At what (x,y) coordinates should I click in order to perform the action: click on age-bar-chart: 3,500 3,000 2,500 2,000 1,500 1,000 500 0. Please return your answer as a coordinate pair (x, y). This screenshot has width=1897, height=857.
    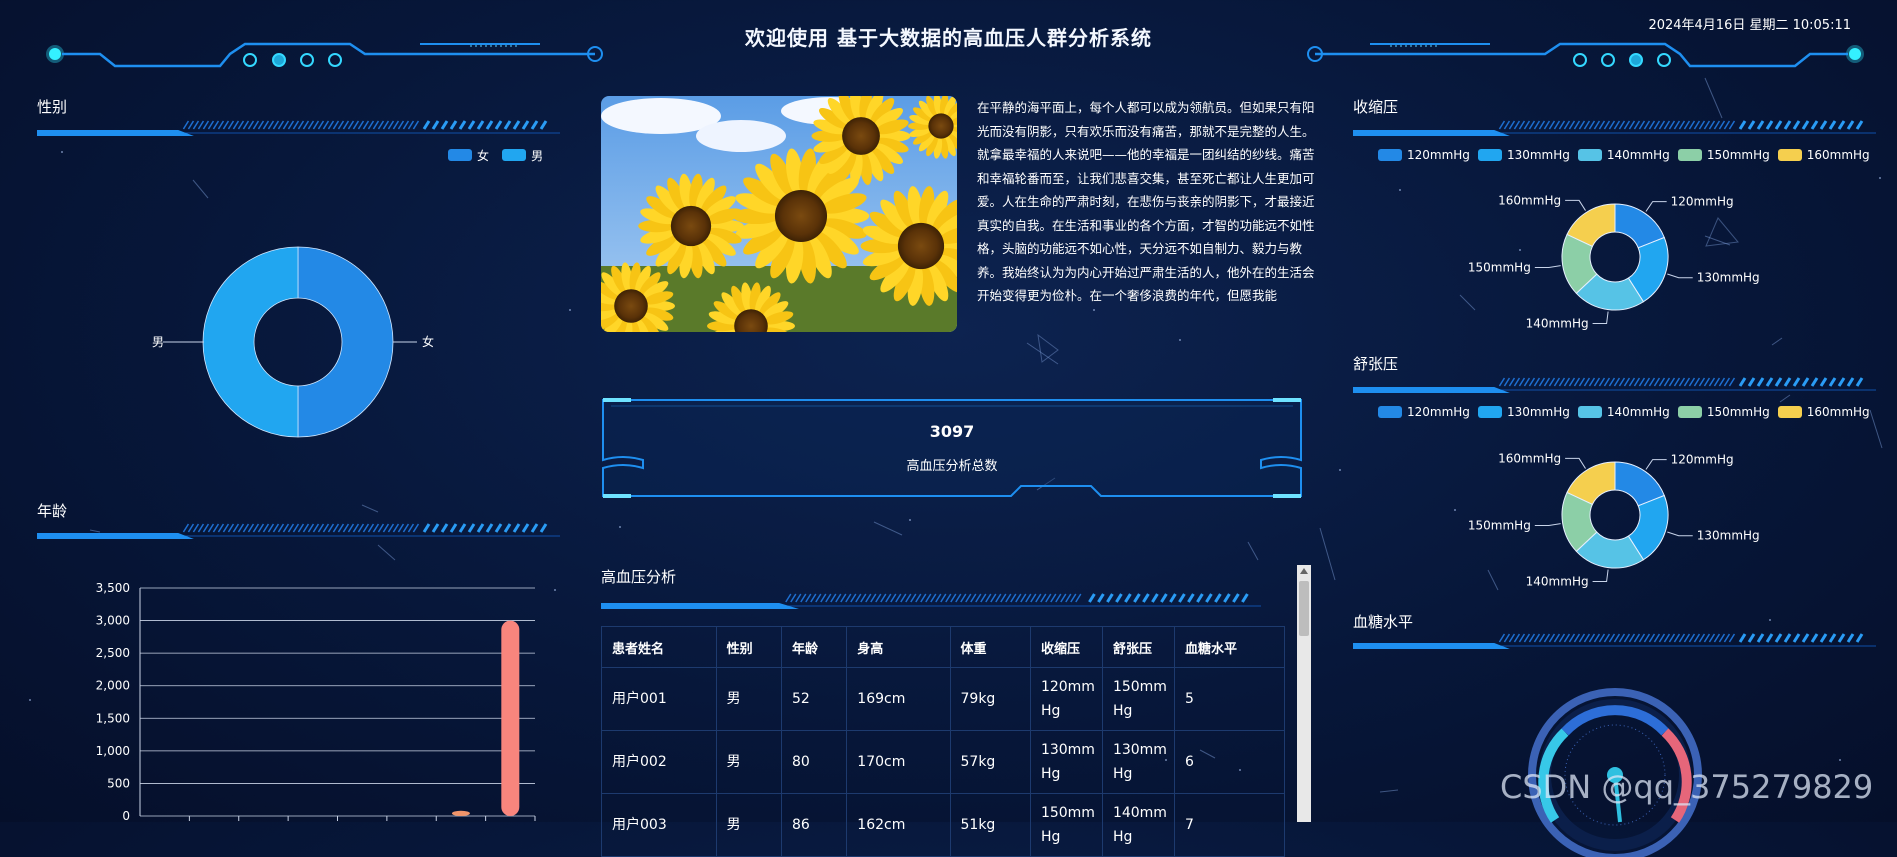
    Looking at the image, I should click on (316, 702).